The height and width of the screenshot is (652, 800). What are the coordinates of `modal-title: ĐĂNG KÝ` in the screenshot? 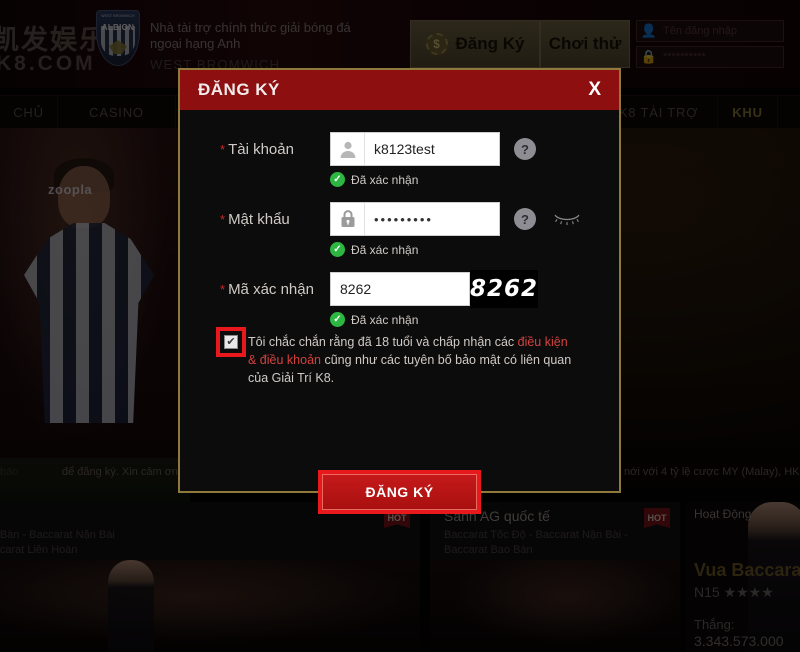 It's located at (239, 89).